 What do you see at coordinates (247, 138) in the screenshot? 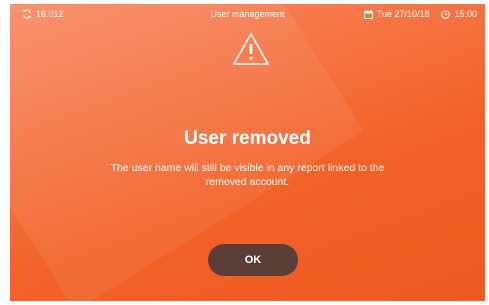
I see `dialog-title: User removed` at bounding box center [247, 138].